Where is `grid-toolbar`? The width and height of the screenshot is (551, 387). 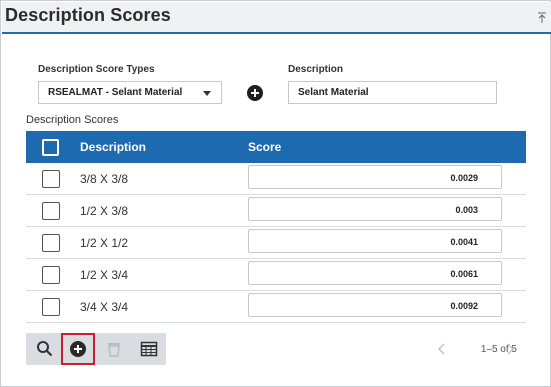
grid-toolbar is located at coordinates (96, 349).